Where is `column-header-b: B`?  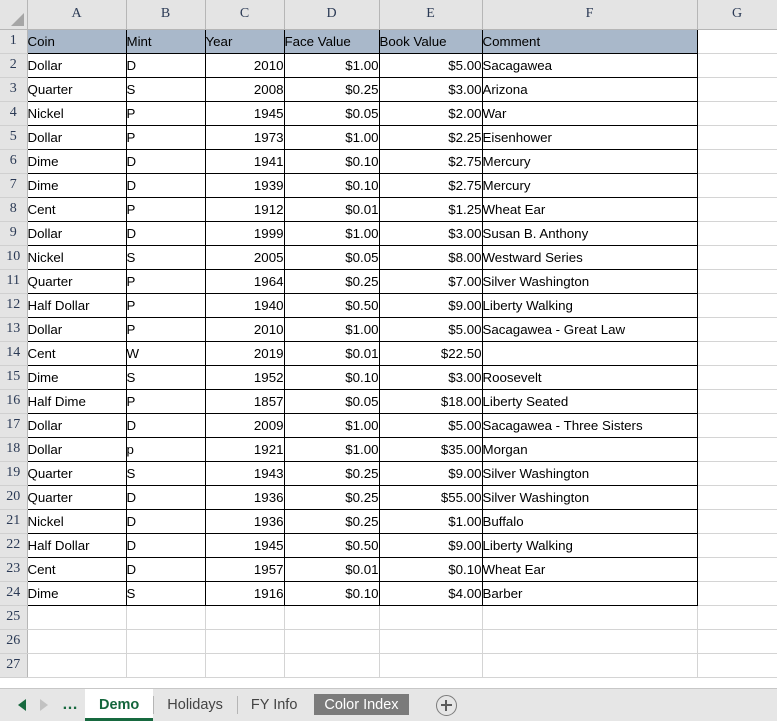 column-header-b: B is located at coordinates (166, 15).